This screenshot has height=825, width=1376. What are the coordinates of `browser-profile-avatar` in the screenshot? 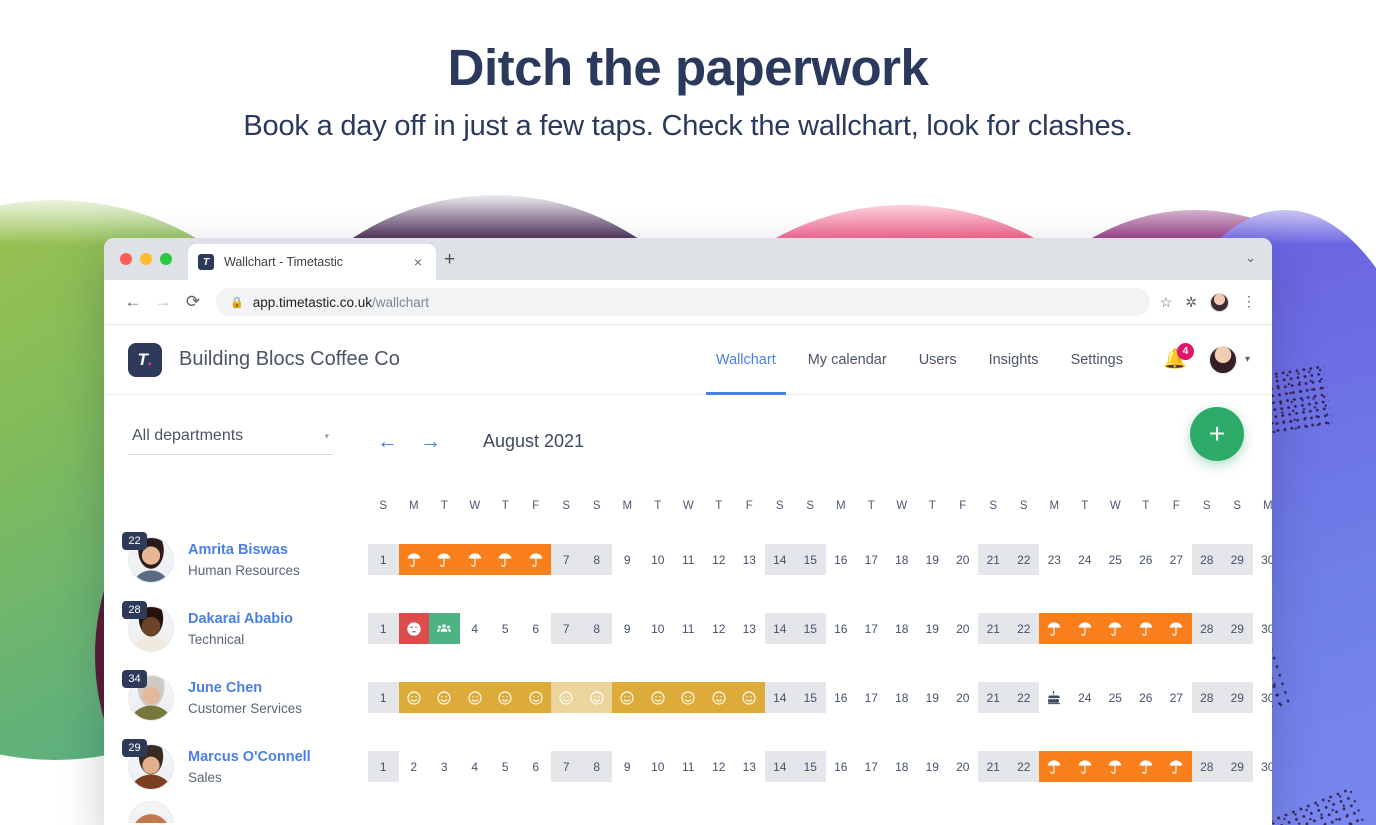 It's located at (1219, 302).